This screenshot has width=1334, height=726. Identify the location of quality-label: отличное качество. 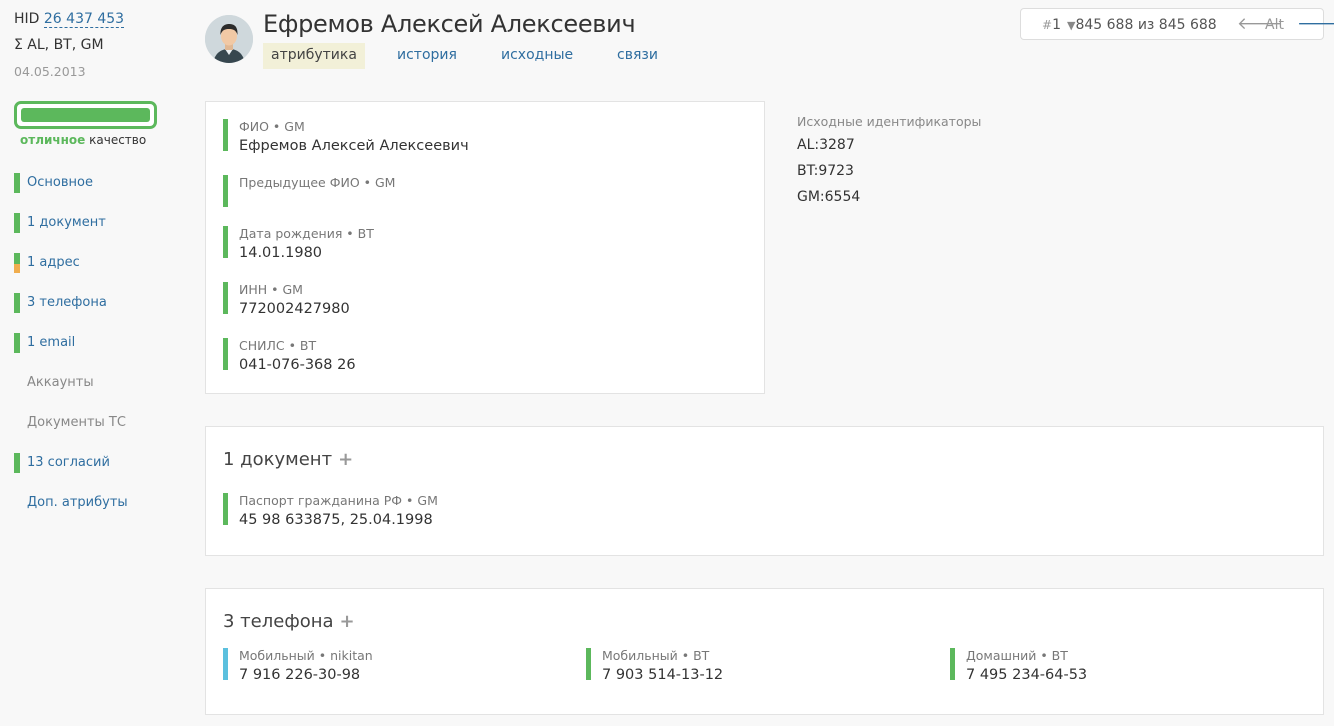
(83, 140).